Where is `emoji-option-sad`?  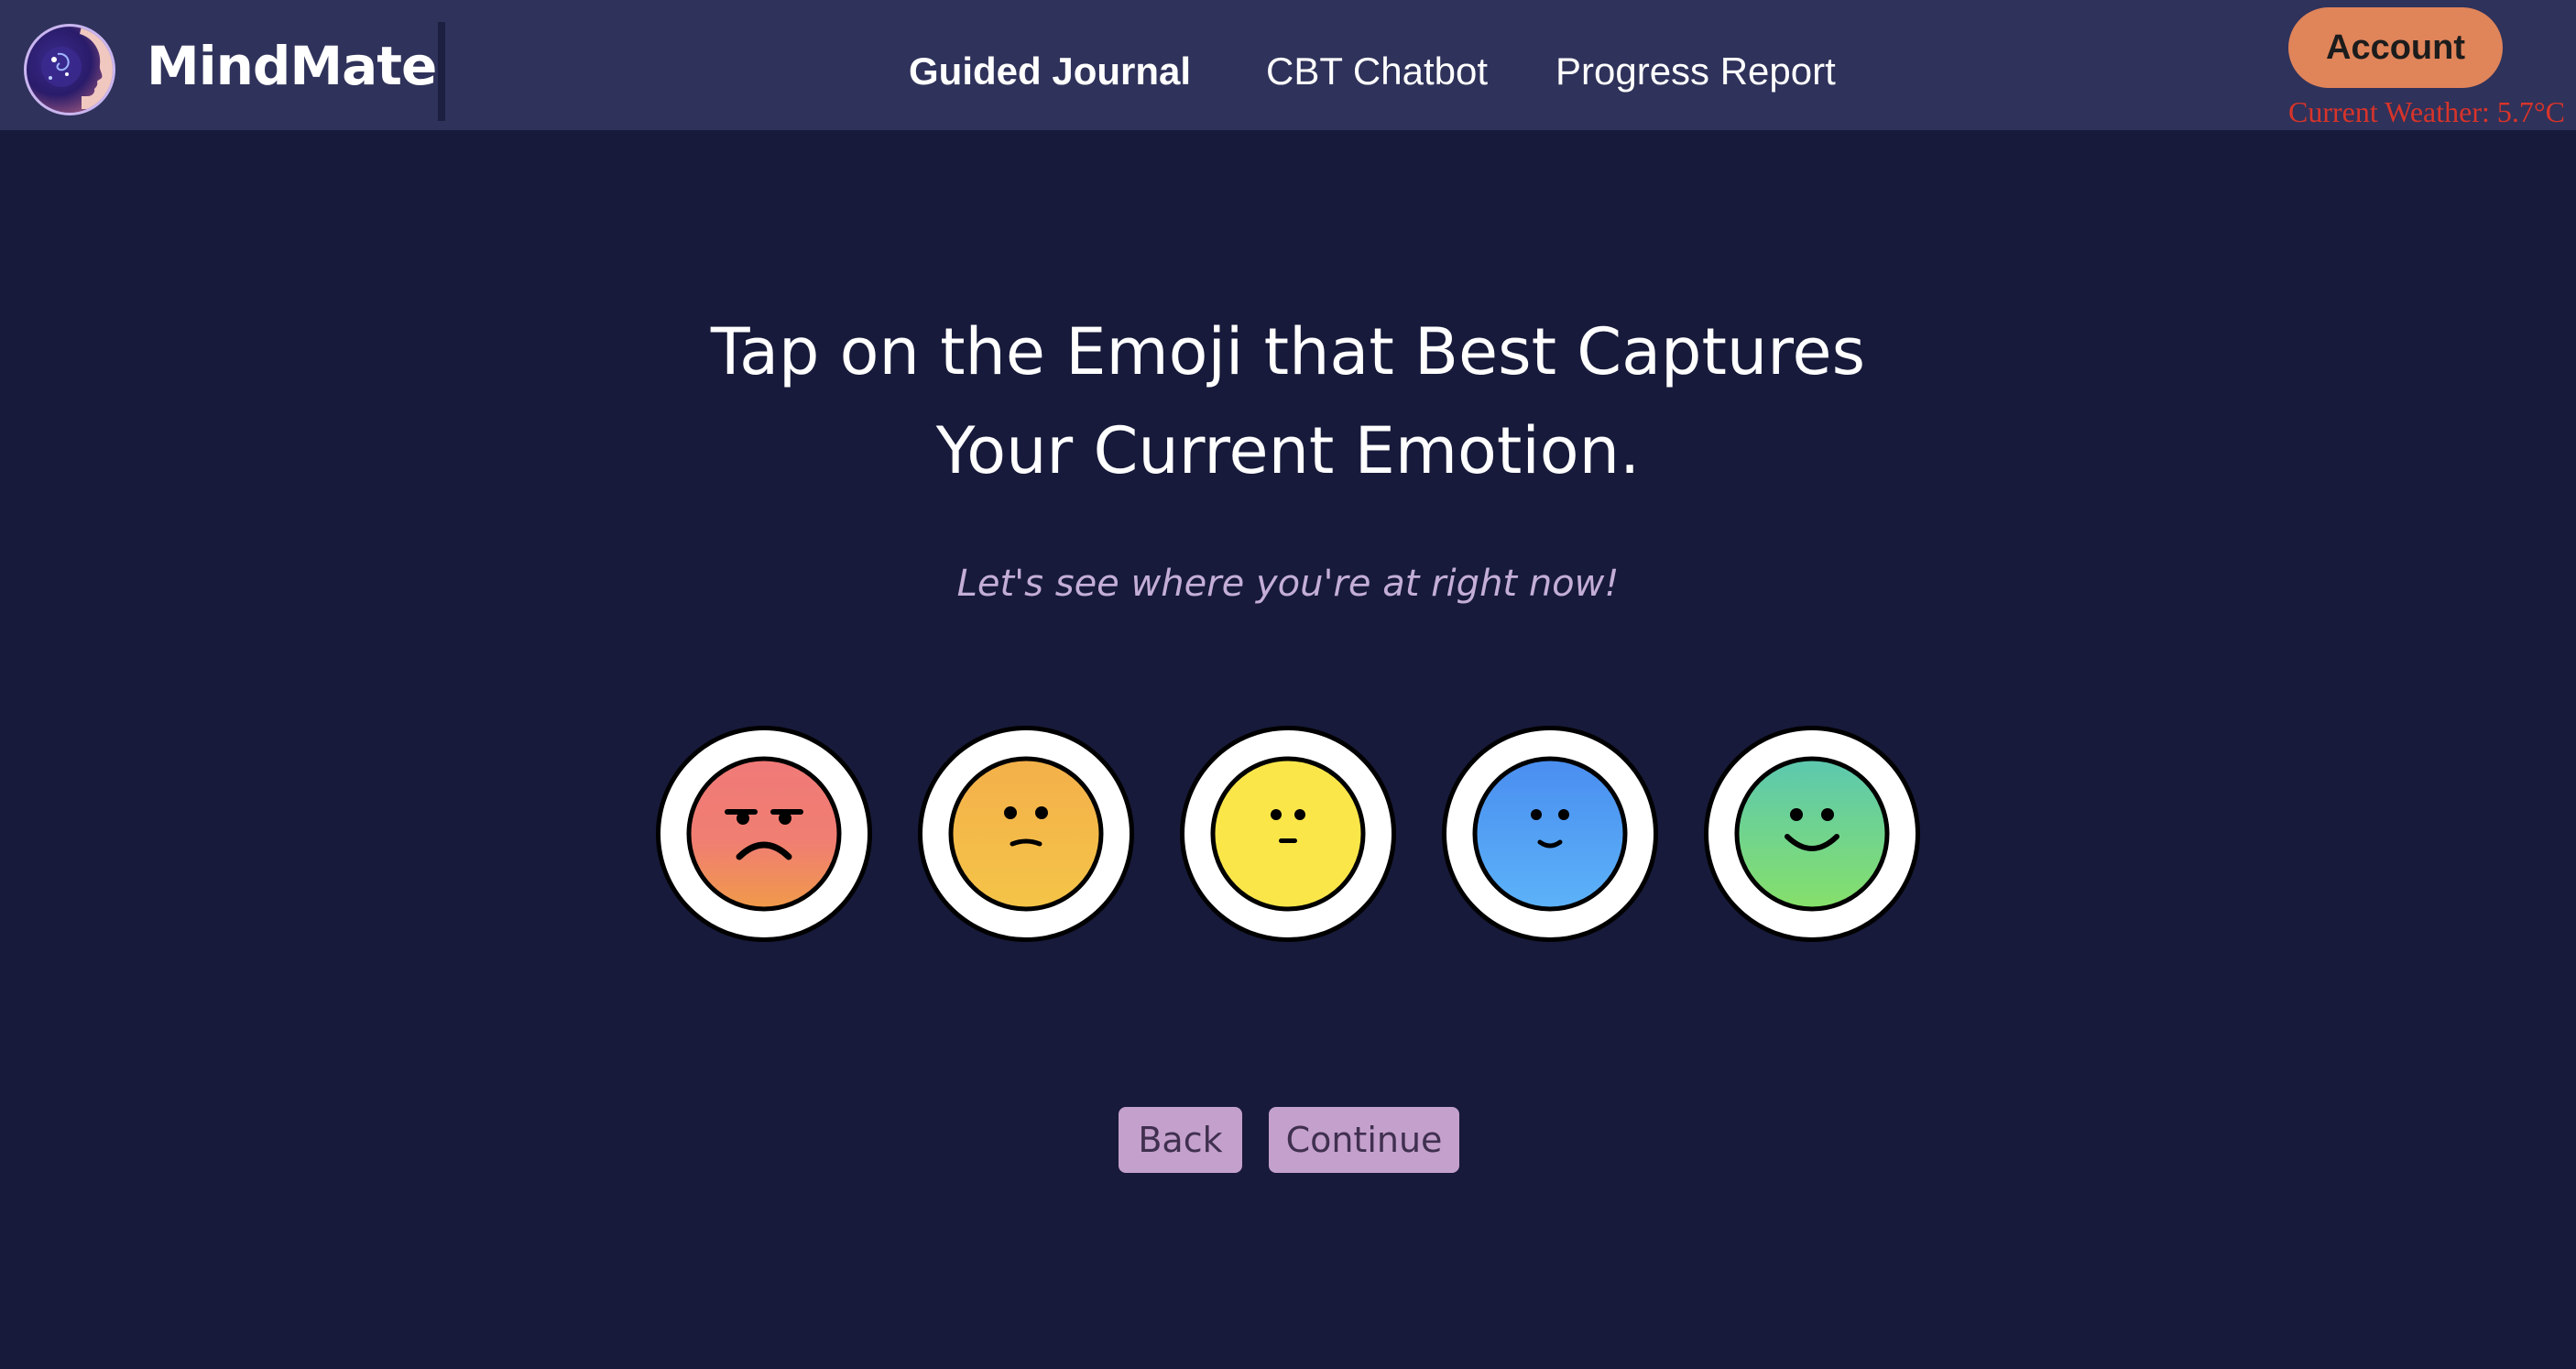
emoji-option-sad is located at coordinates (1026, 834).